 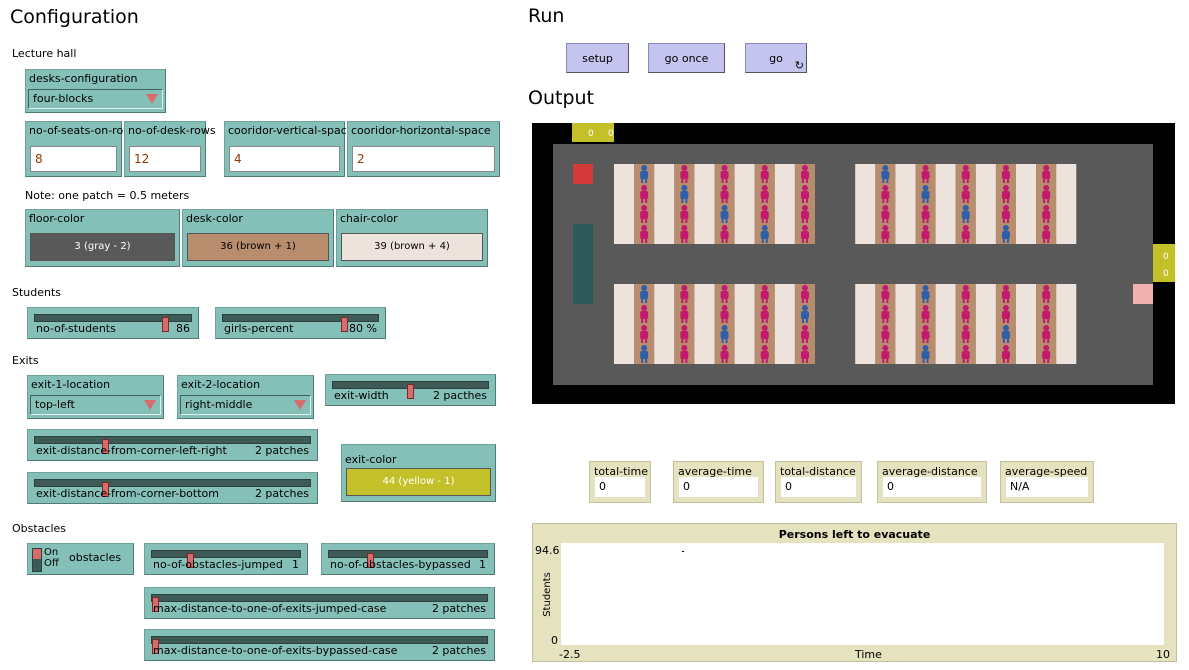 I want to click on switch-knob, so click(x=37, y=554).